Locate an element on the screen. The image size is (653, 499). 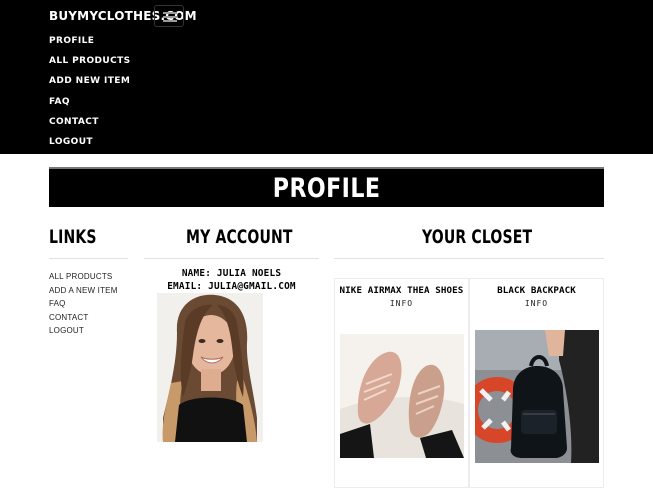
page-title: PROFILE is located at coordinates (326, 188).